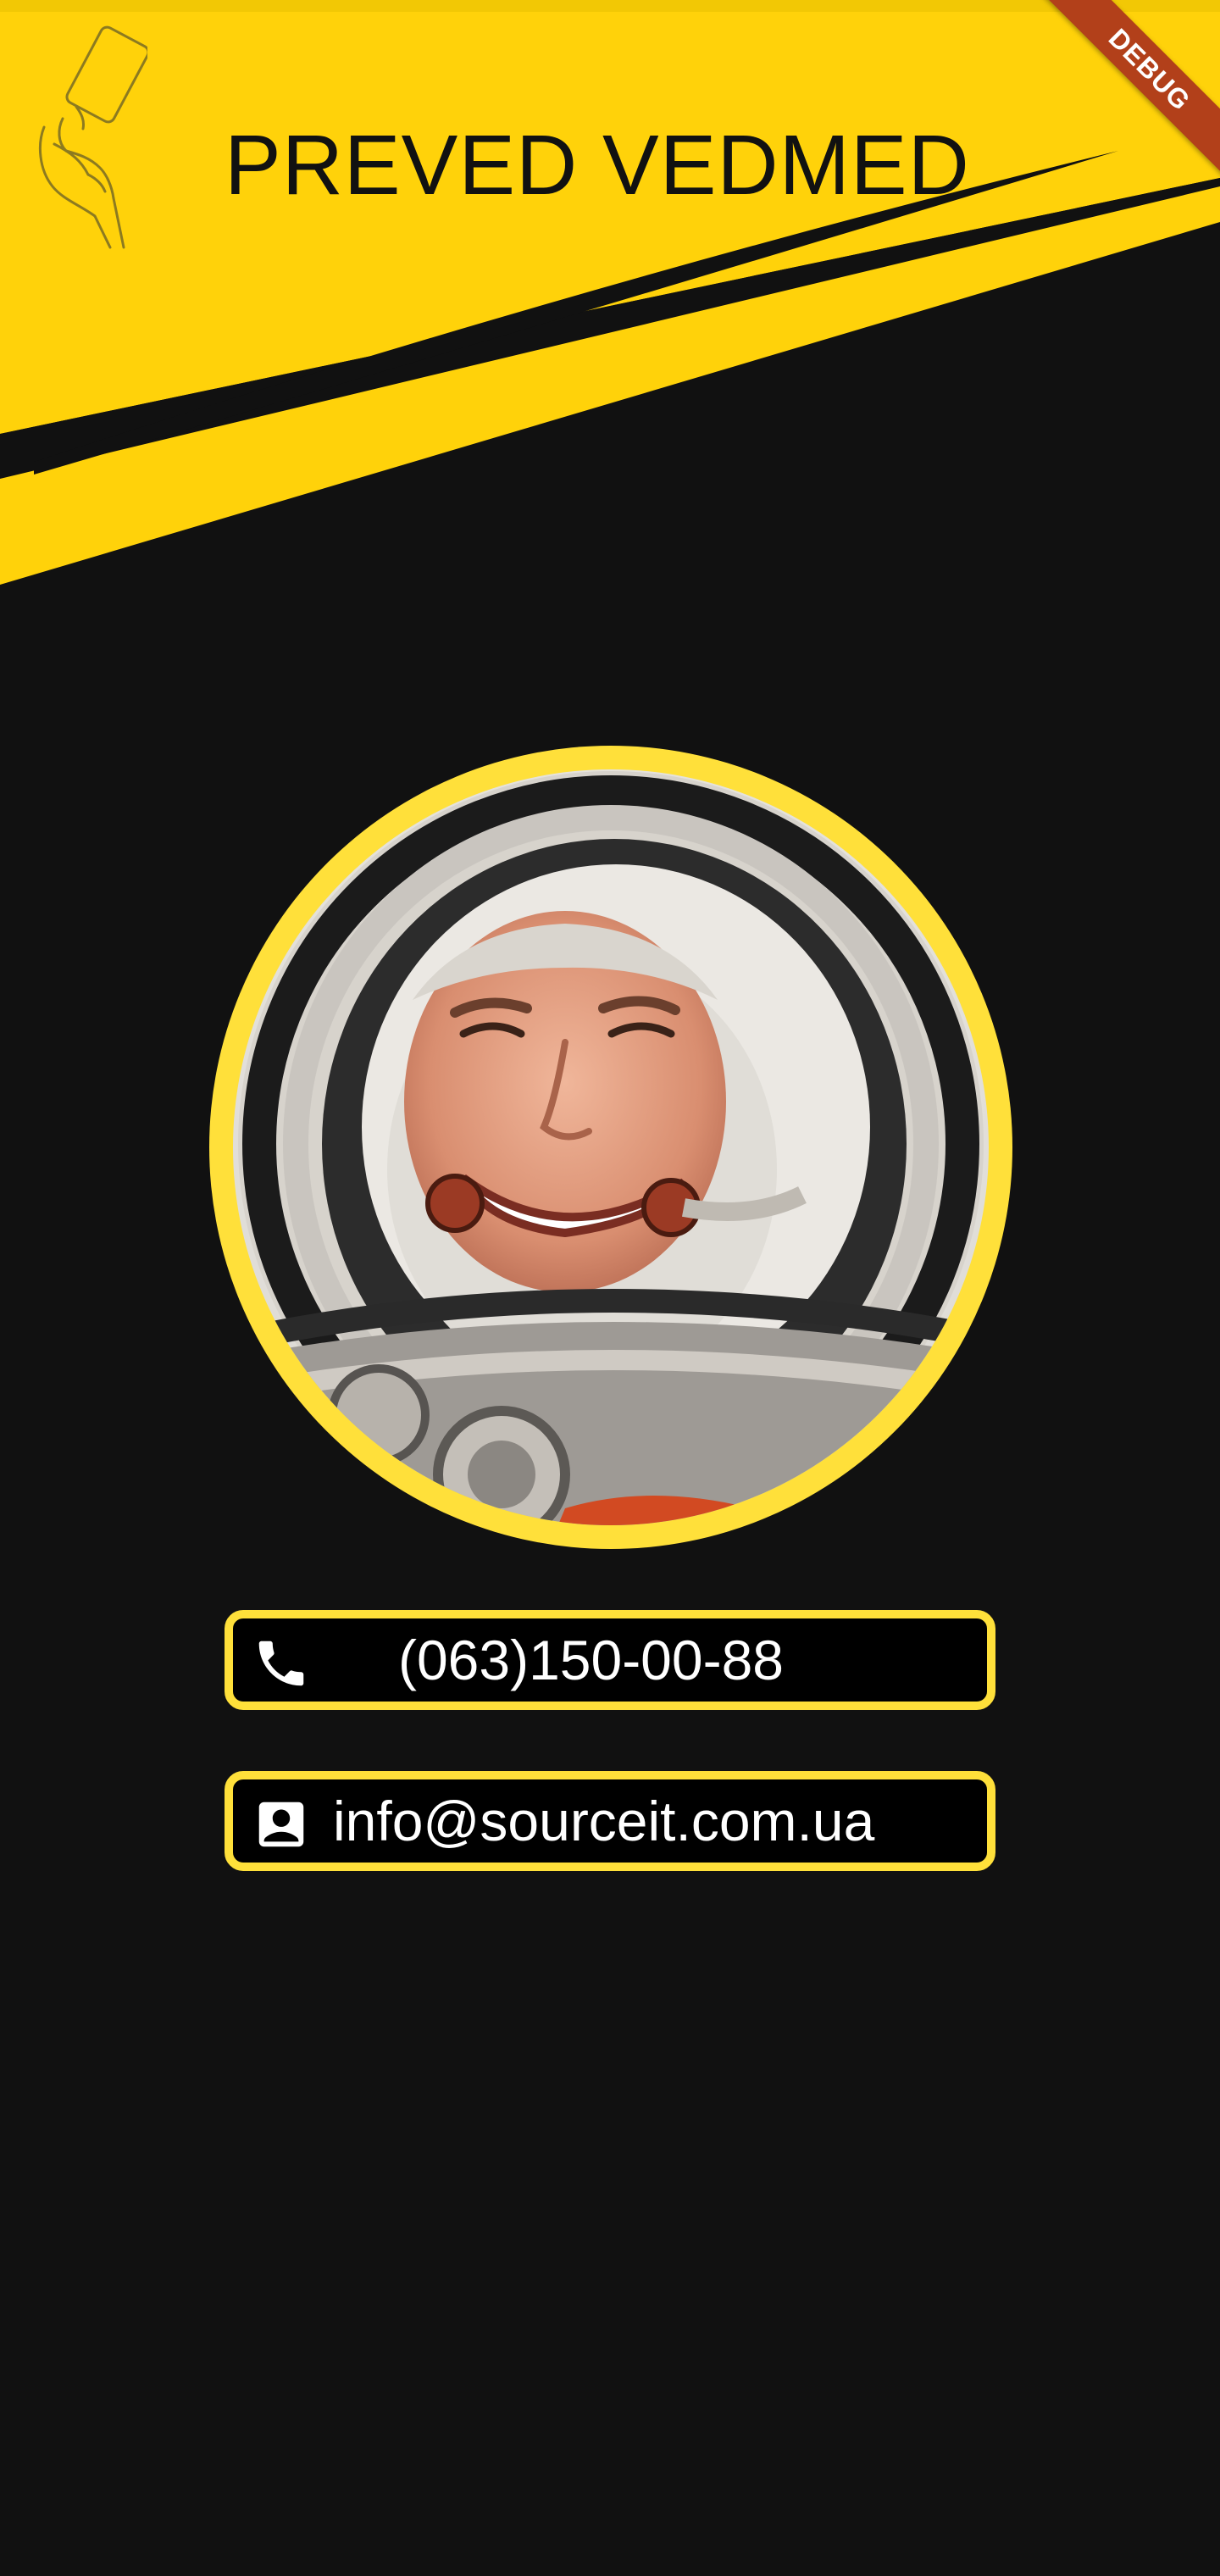  What do you see at coordinates (591, 1660) in the screenshot?
I see `phone-number: (063)150-00-88` at bounding box center [591, 1660].